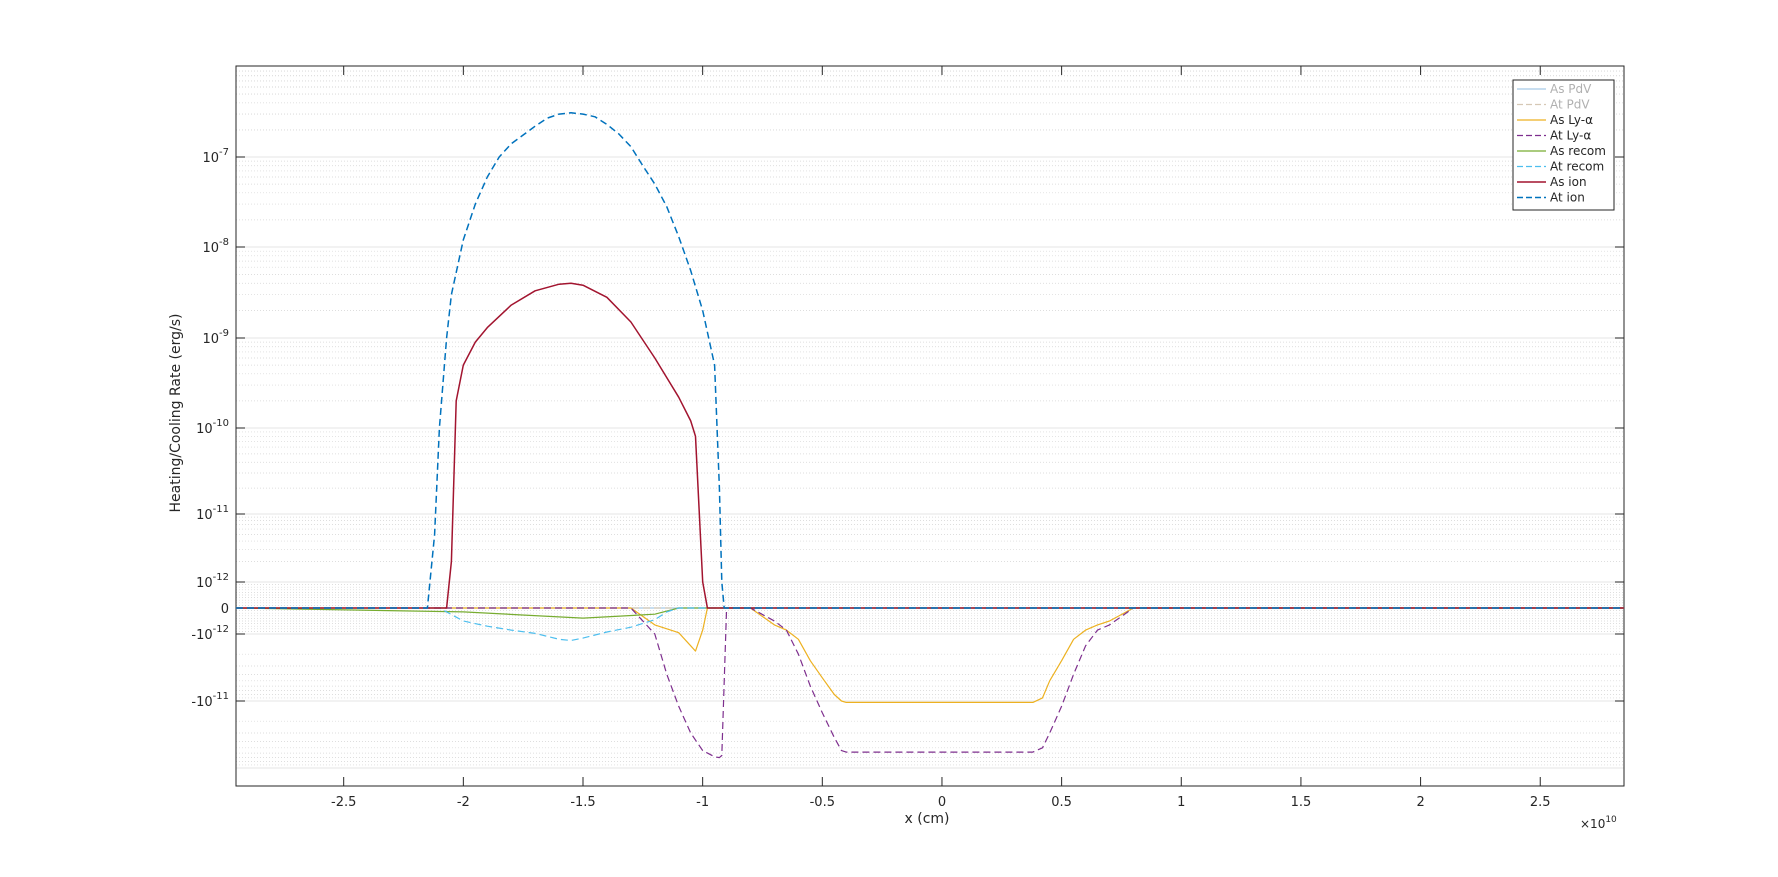 The width and height of the screenshot is (1778, 877). Describe the element at coordinates (927, 819) in the screenshot. I see `x-axis-label: x (cm)` at that location.